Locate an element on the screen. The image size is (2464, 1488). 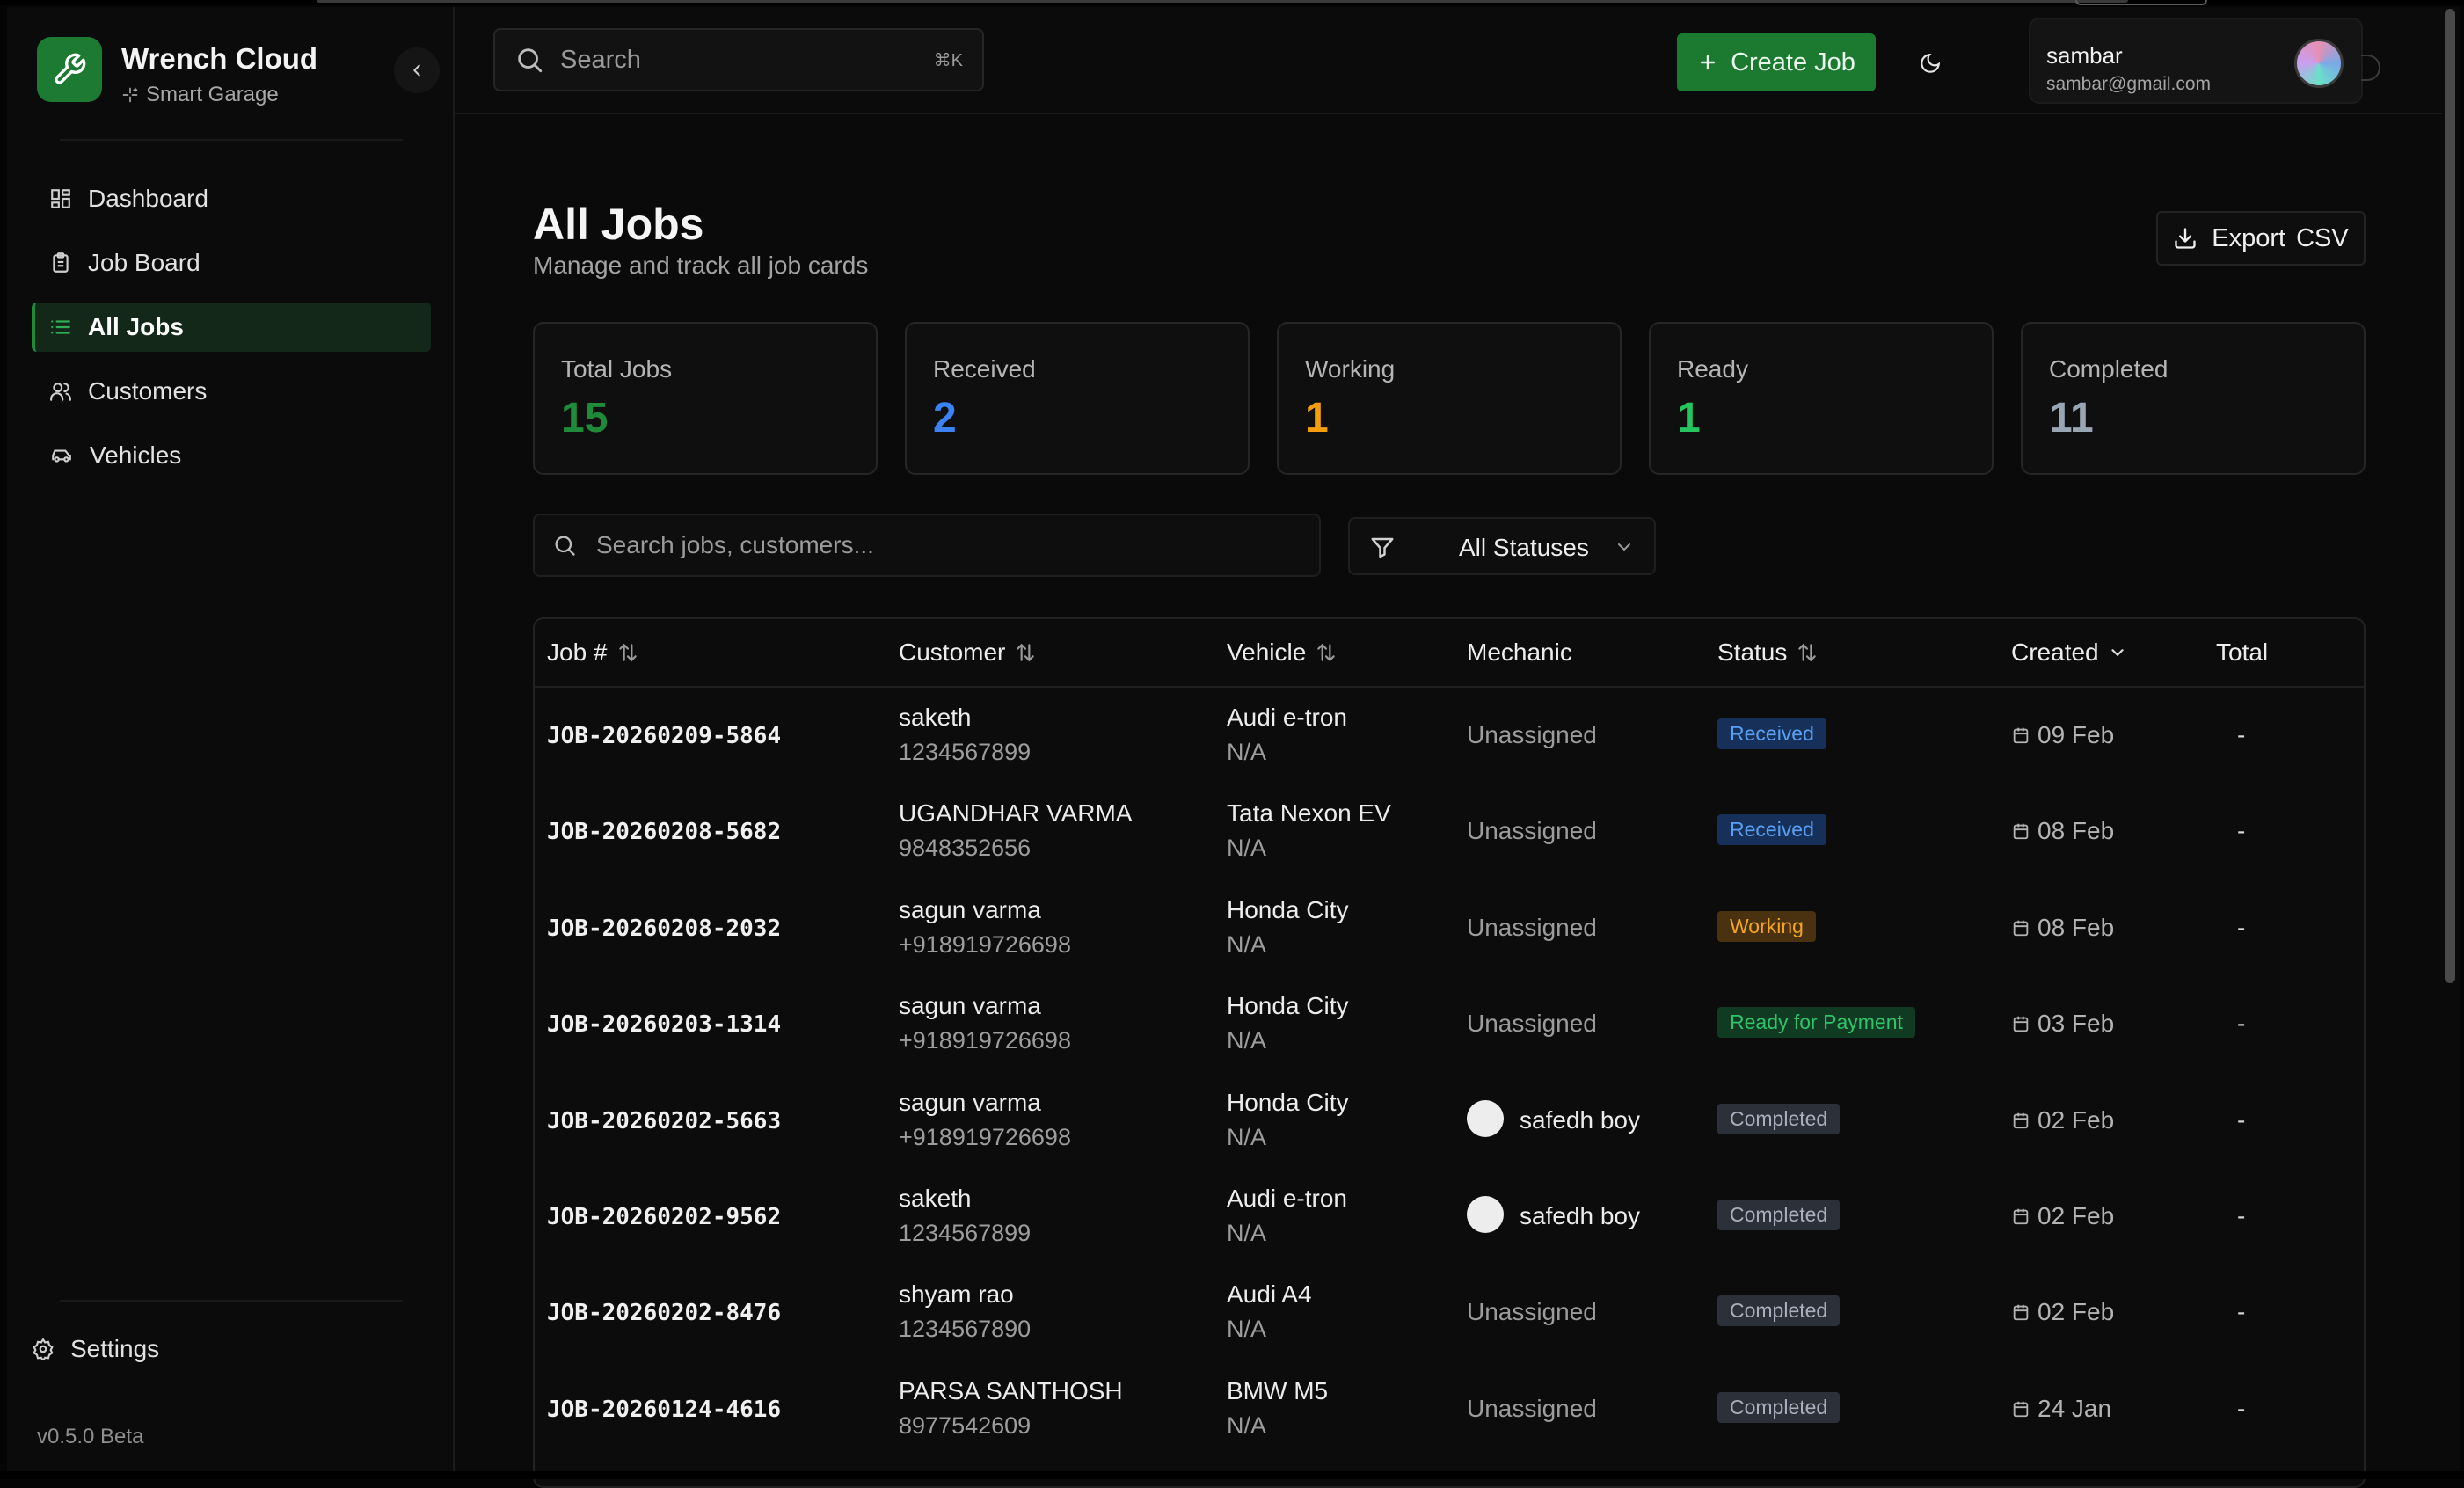
column-label: Total is located at coordinates (2242, 652).